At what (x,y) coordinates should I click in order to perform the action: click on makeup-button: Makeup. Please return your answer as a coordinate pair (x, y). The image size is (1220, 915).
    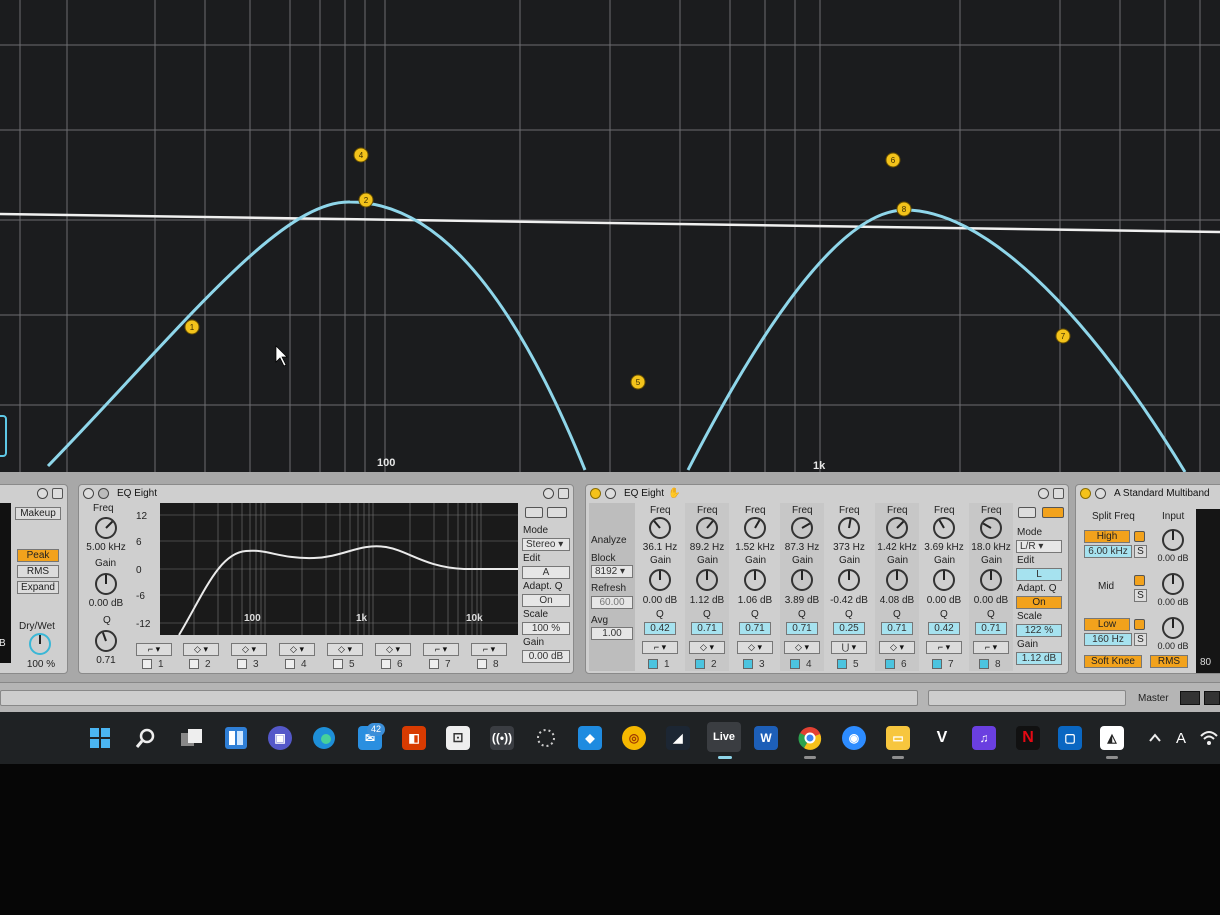
    Looking at the image, I should click on (38, 513).